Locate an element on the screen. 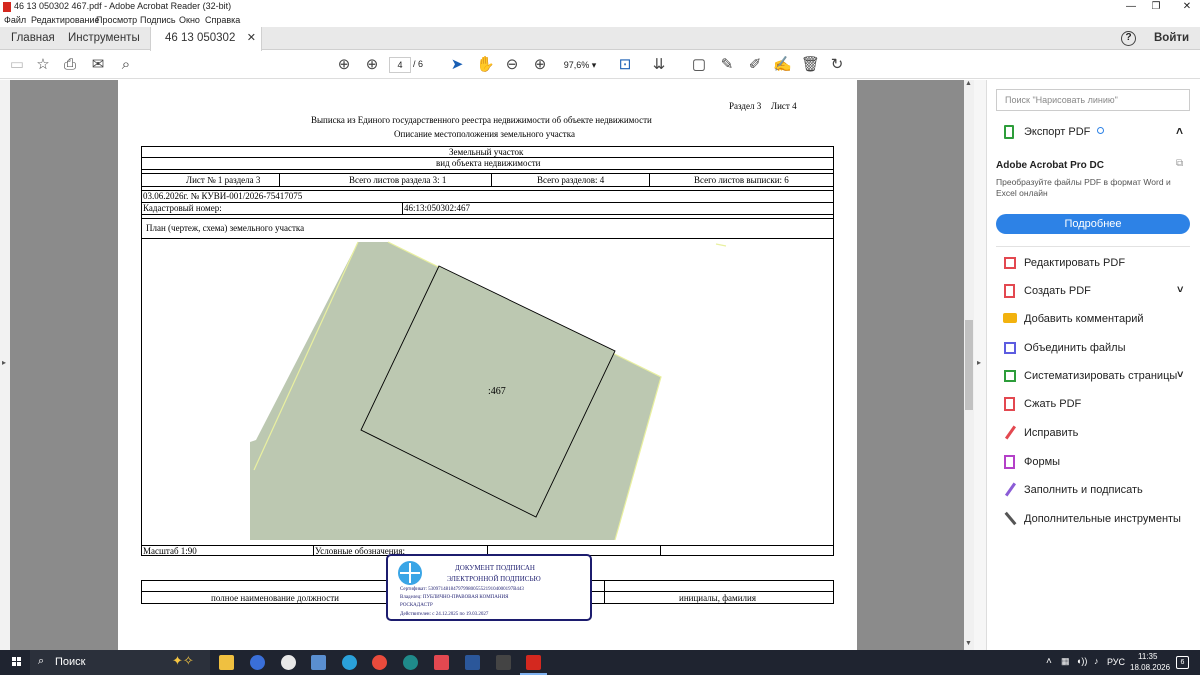 The height and width of the screenshot is (675, 1200). calculator-icon is located at coordinates (318, 662).